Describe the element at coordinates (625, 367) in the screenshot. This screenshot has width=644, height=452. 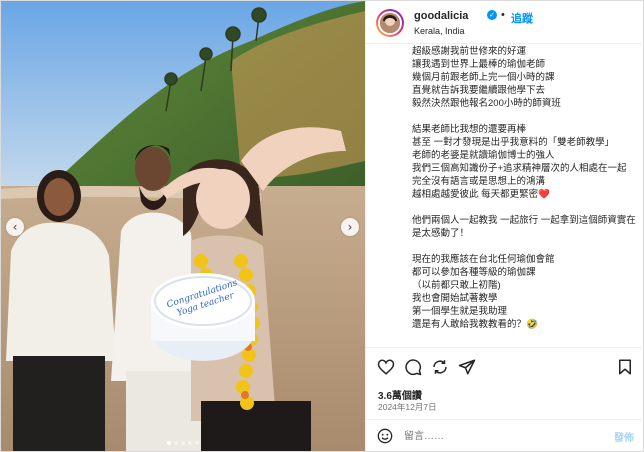
I see `bookmark-icon` at that location.